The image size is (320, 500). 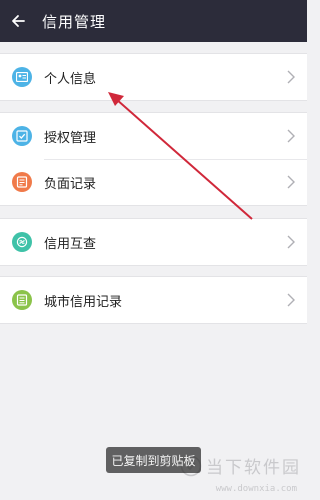 I want to click on watermark-url: www.downxia.com, so click(x=256, y=489).